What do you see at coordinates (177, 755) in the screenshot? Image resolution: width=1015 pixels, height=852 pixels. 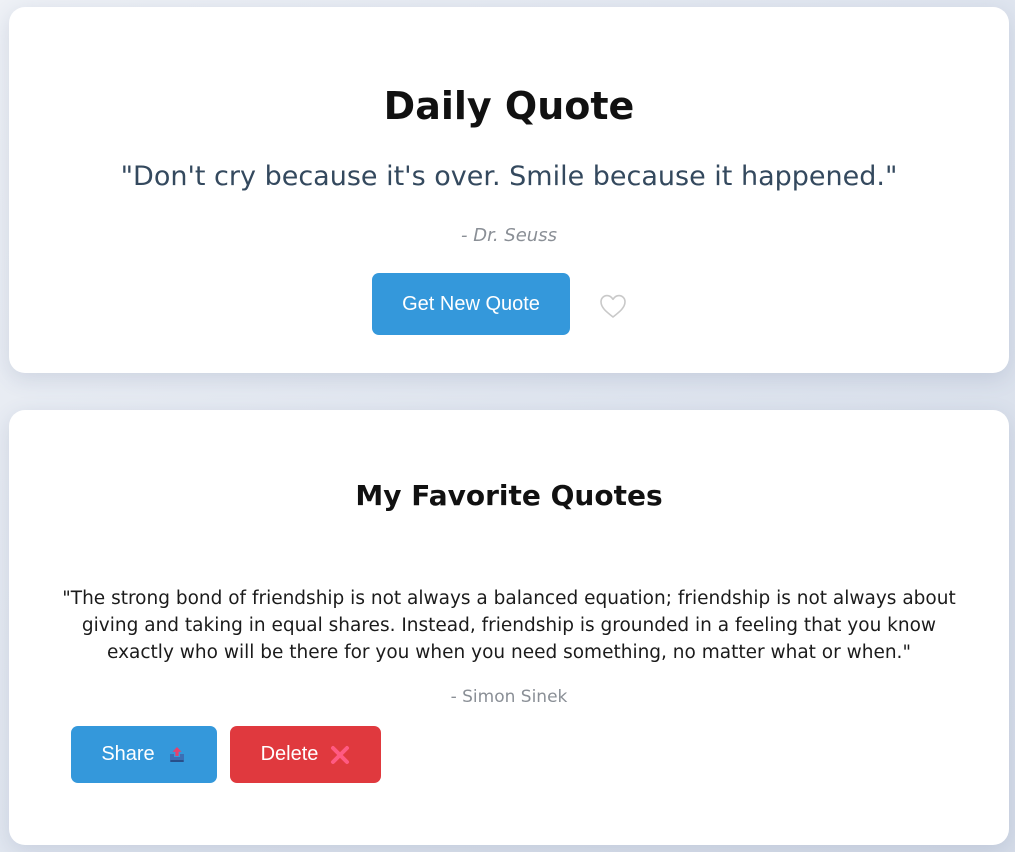 I see `outbox-tray-icon` at bounding box center [177, 755].